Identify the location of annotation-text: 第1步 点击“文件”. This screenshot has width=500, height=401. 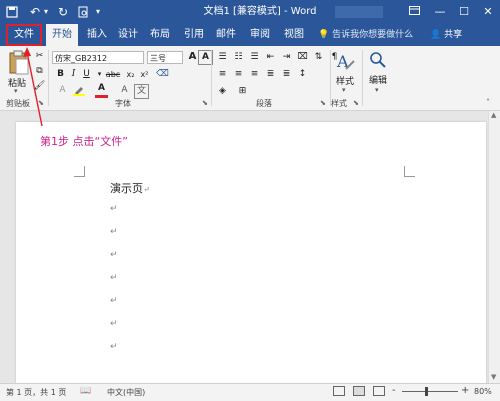
(84, 141).